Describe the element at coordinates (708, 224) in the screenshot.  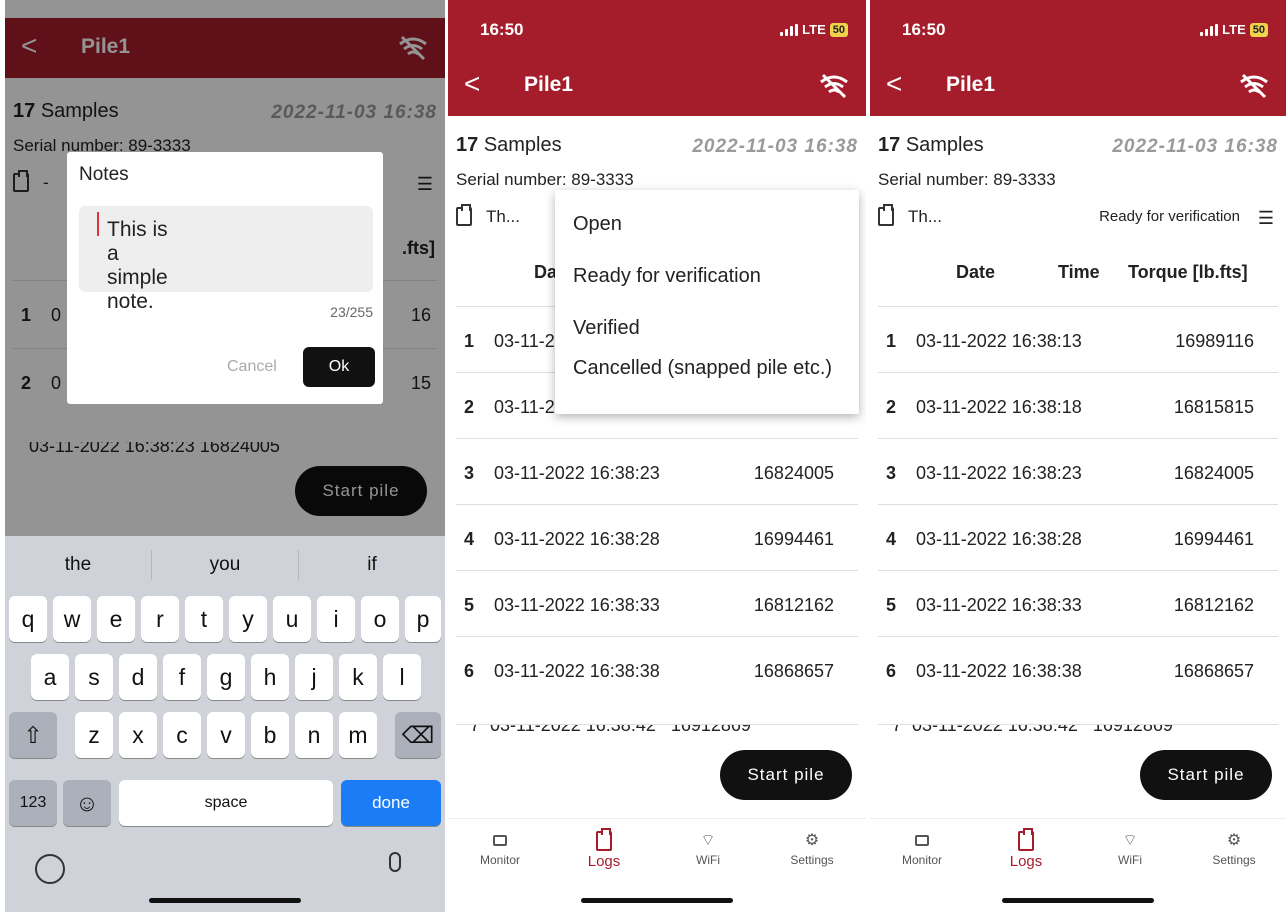
I see `status-option-open: Open` at that location.